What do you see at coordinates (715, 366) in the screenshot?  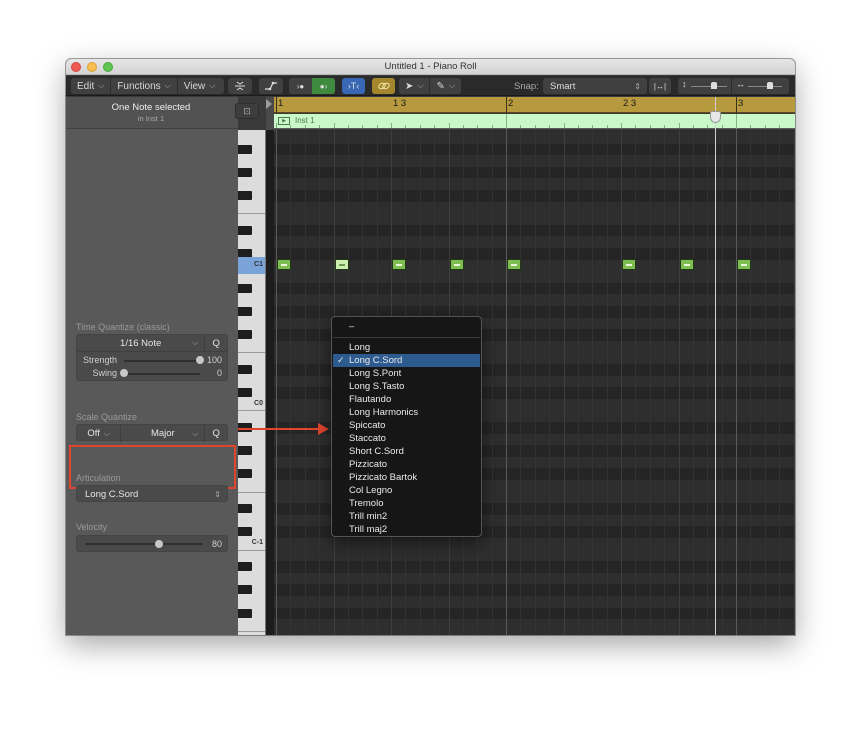 I see `playhead` at bounding box center [715, 366].